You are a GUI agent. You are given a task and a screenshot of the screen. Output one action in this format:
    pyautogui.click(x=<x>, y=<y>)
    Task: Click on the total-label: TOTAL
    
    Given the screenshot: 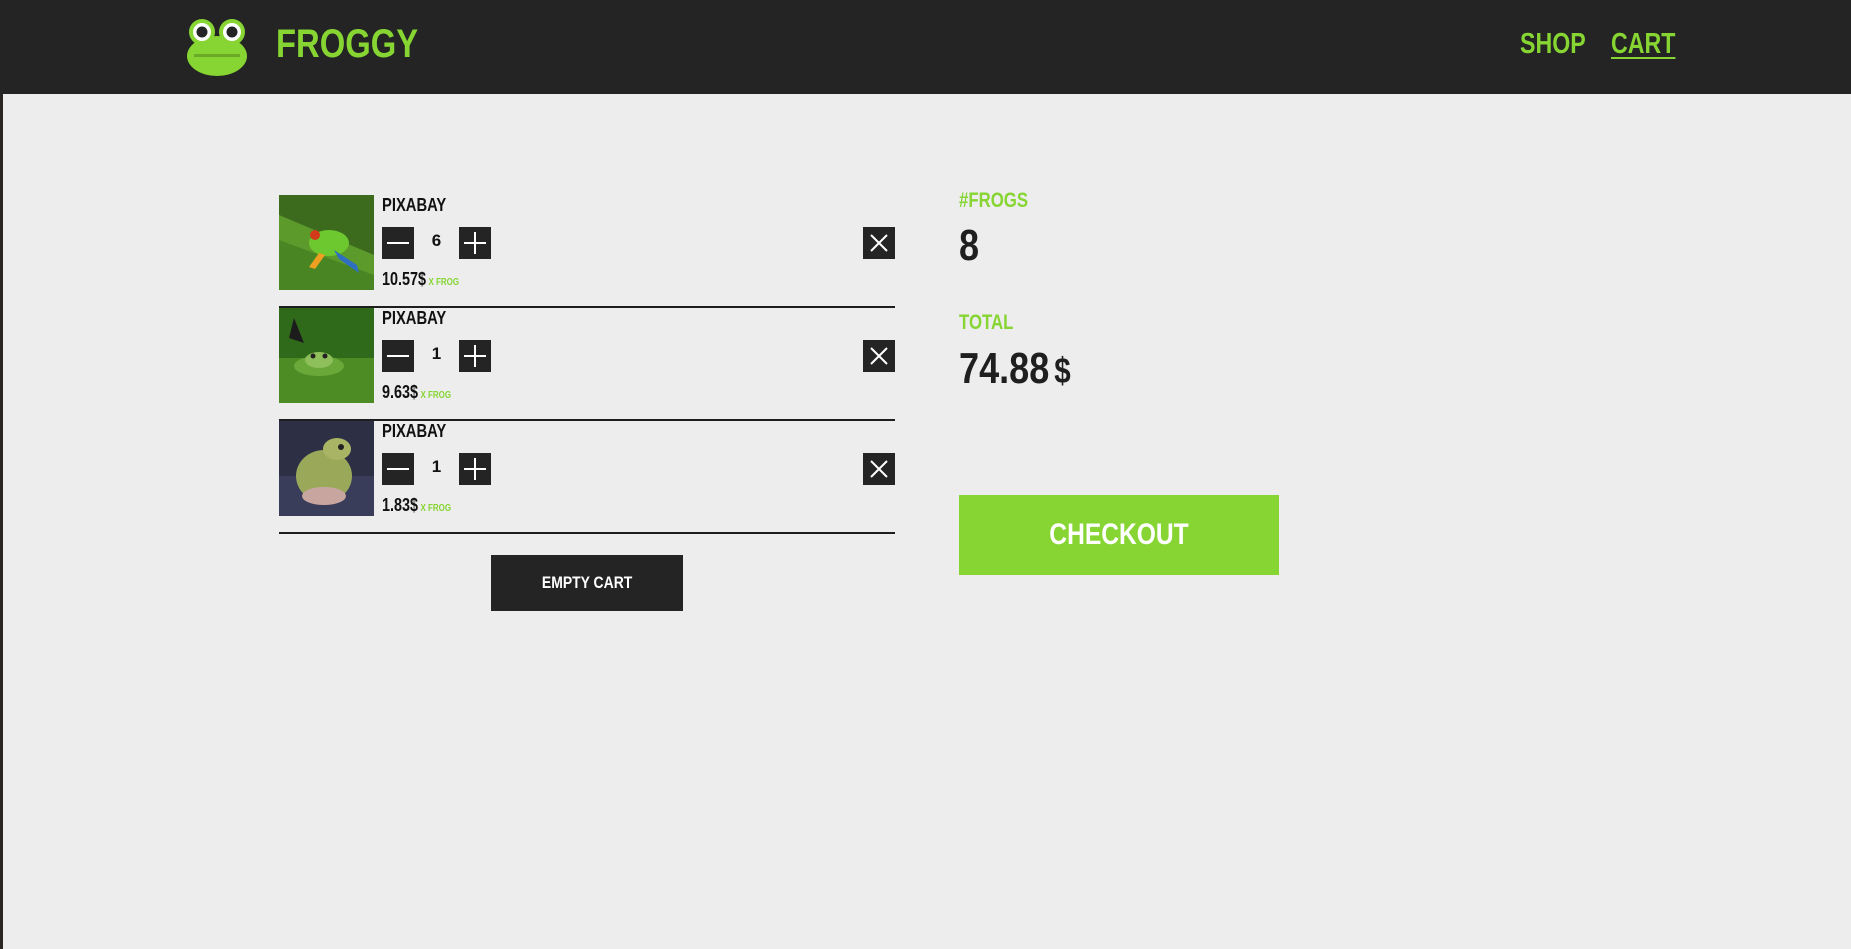 What is the action you would take?
    pyautogui.click(x=986, y=322)
    